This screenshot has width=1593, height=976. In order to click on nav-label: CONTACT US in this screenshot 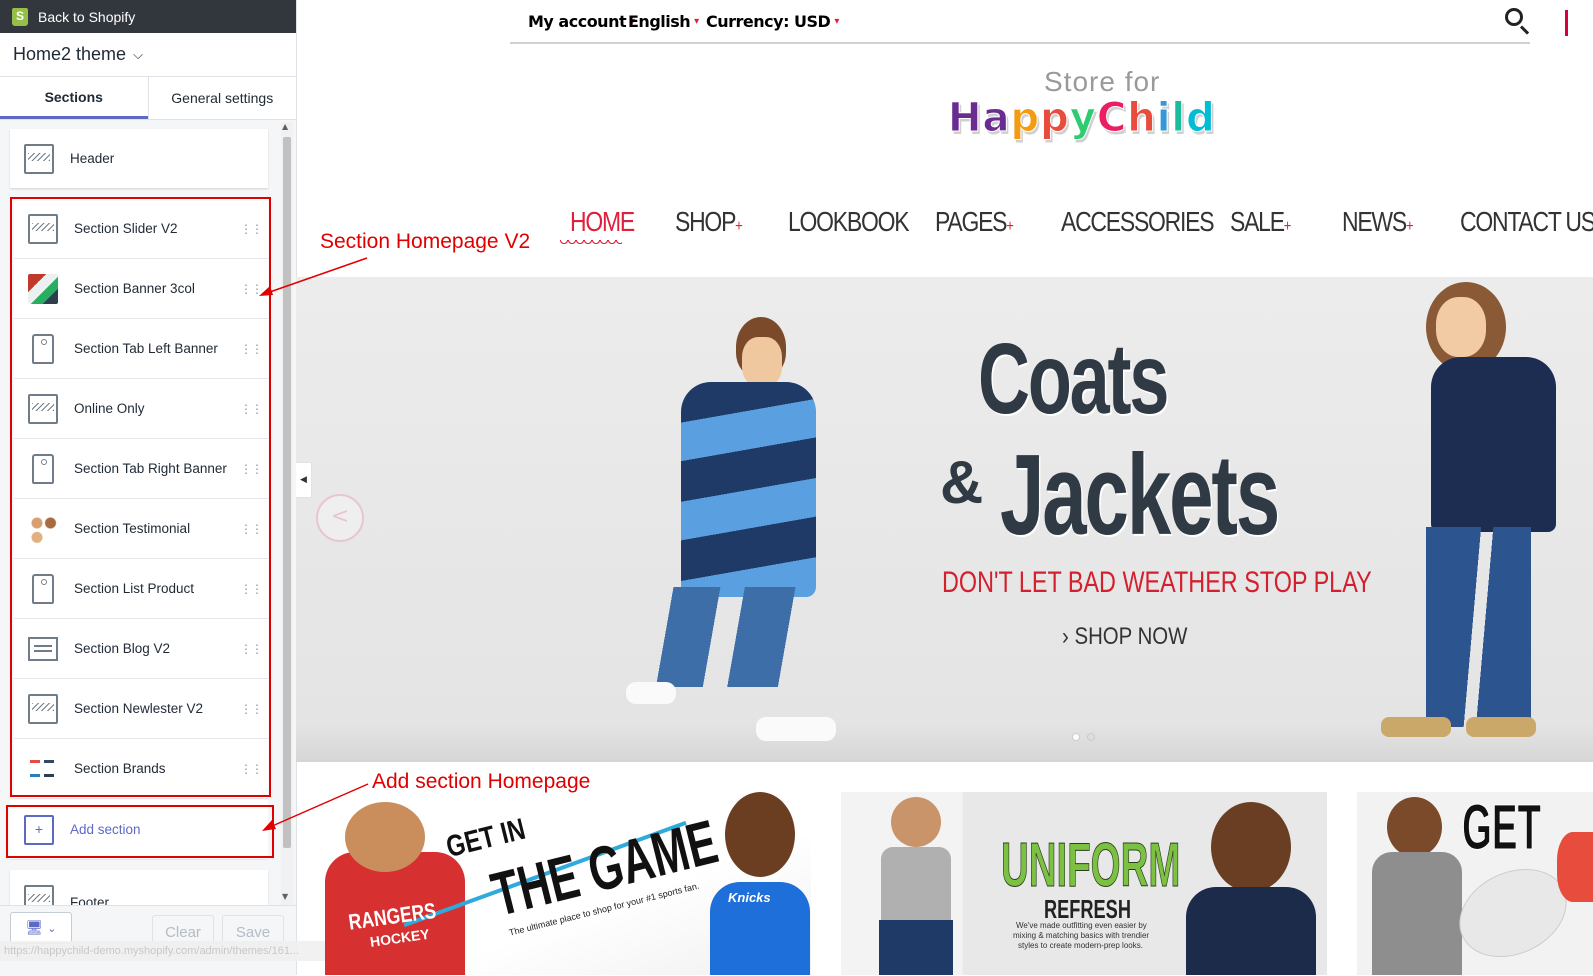, I will do `click(1526, 221)`.